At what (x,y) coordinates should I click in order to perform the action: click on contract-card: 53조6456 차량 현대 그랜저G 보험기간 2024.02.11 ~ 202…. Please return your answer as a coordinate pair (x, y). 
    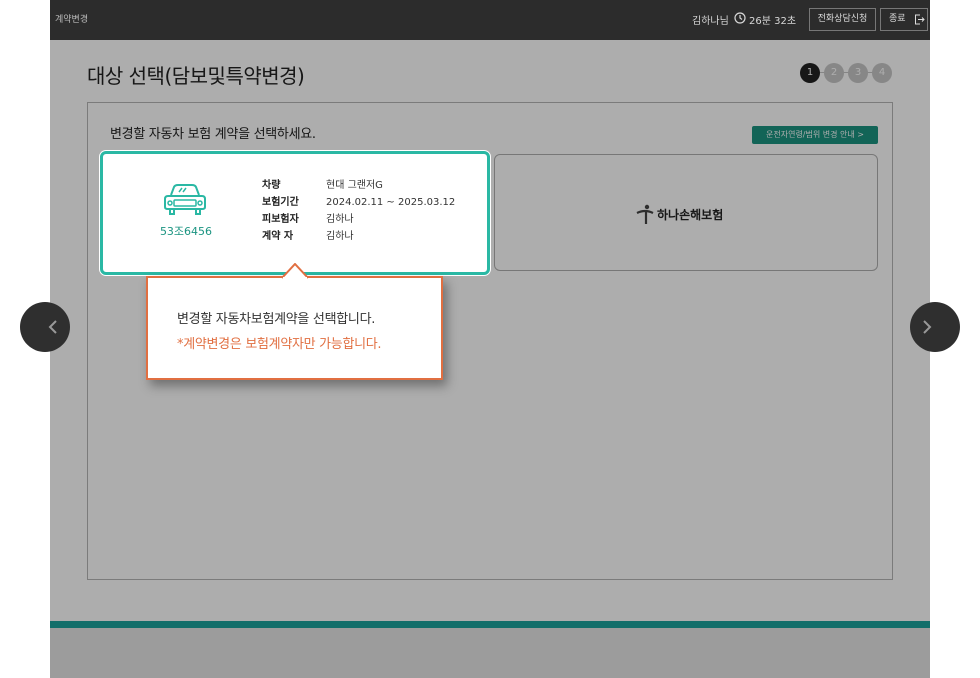
    Looking at the image, I should click on (295, 213).